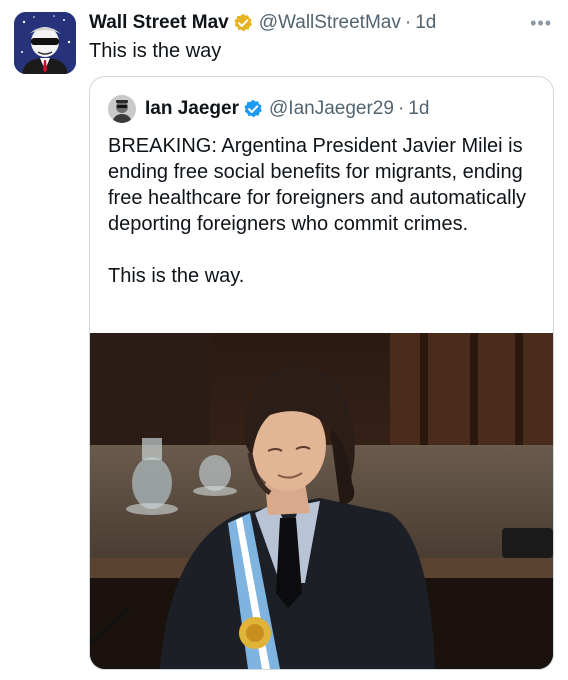  What do you see at coordinates (331, 109) in the screenshot?
I see `quoted-author-handle: @IanJaeger29` at bounding box center [331, 109].